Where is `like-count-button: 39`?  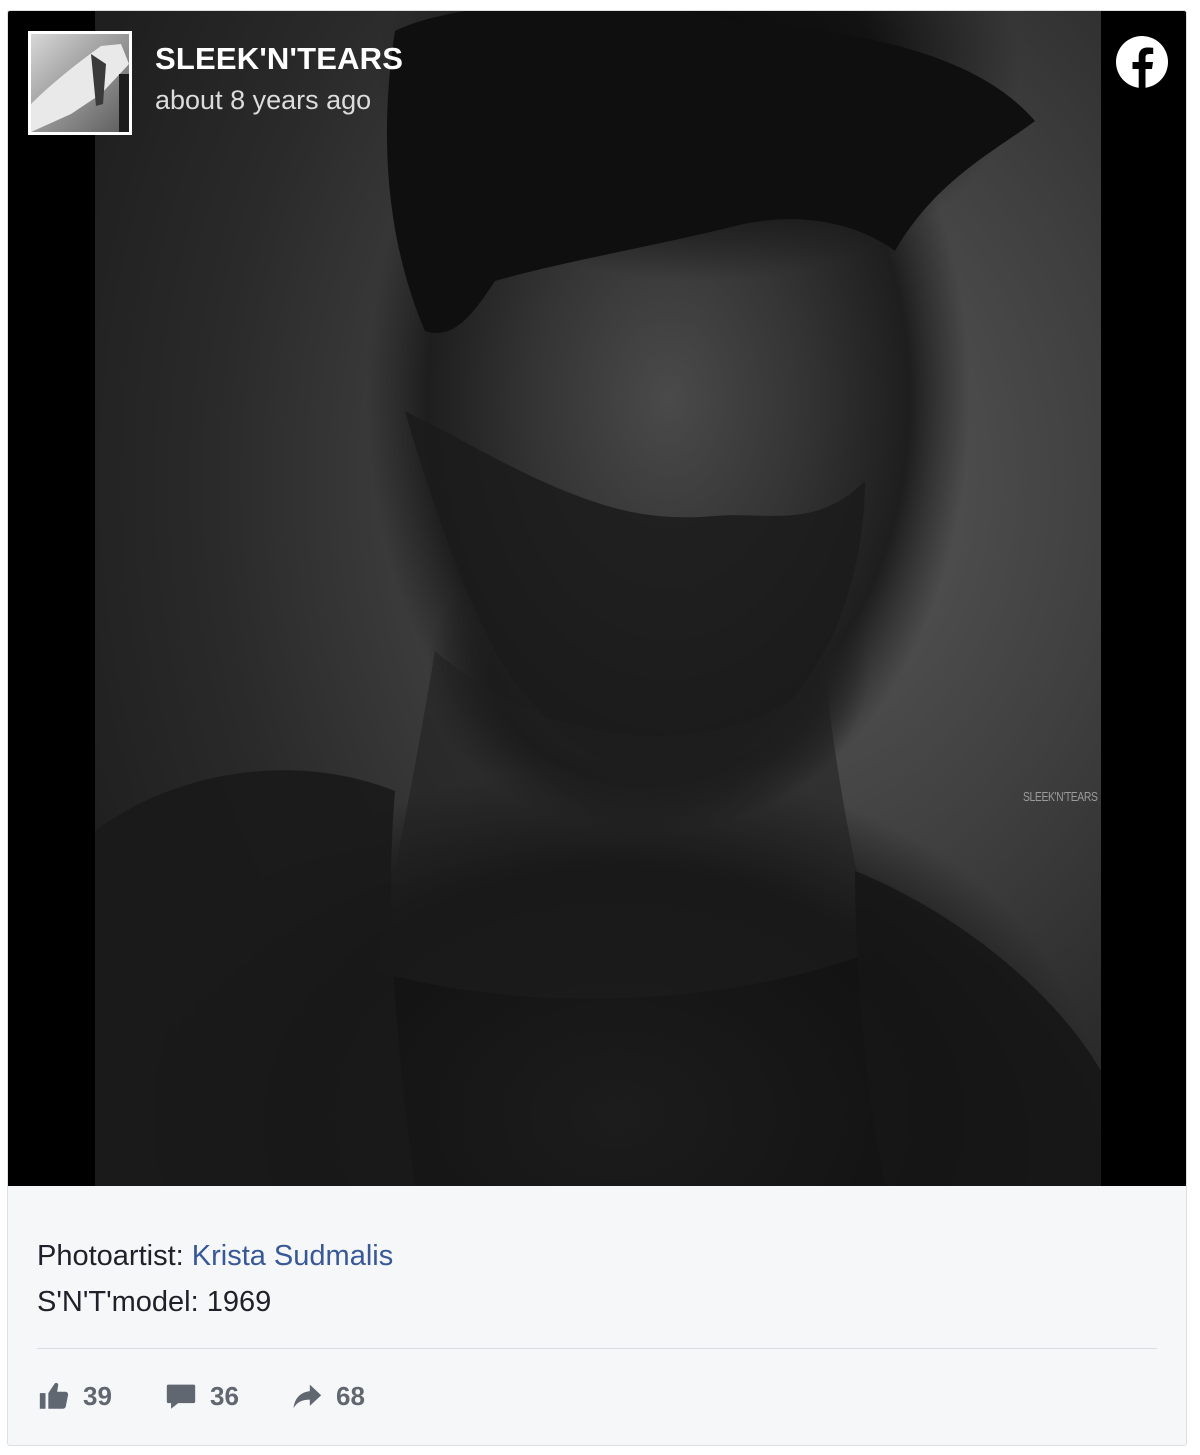
like-count-button: 39 is located at coordinates (74, 1396).